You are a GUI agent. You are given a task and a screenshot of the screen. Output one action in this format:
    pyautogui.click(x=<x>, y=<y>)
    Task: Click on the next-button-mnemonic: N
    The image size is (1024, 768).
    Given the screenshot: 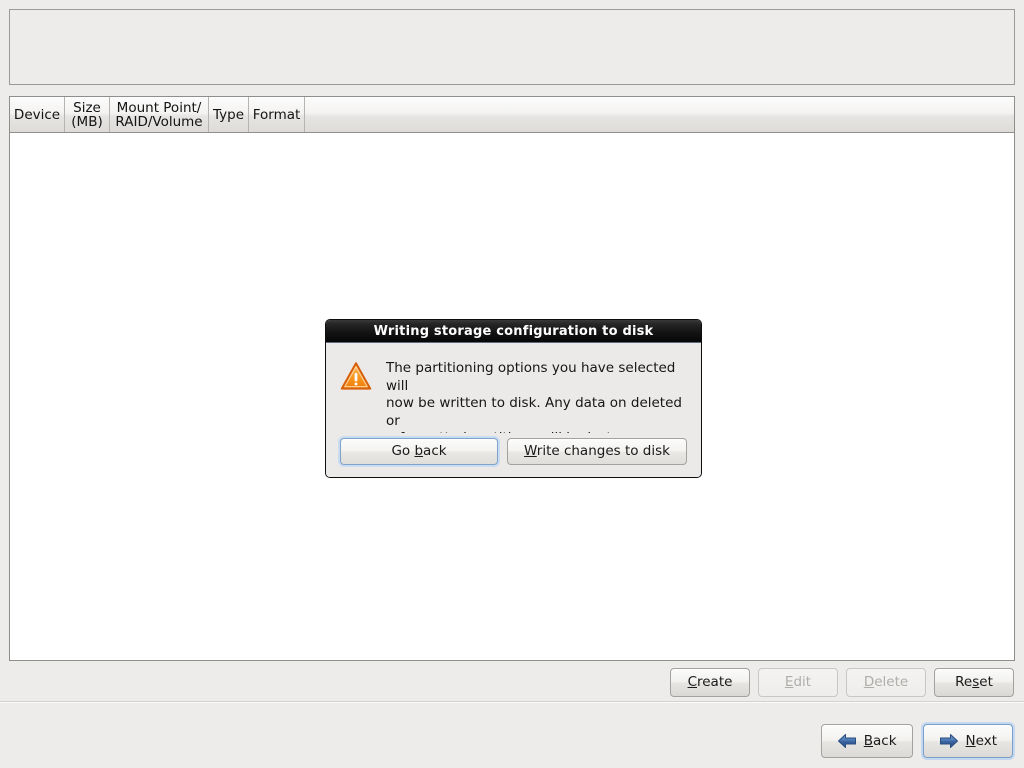 What is the action you would take?
    pyautogui.click(x=970, y=741)
    